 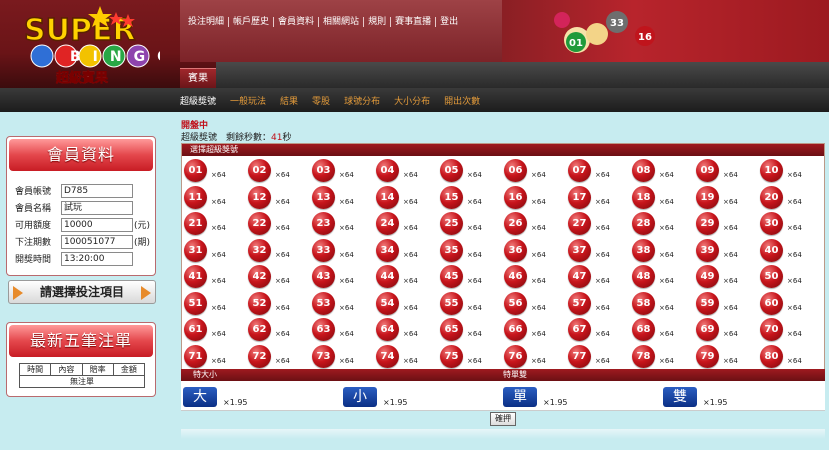 I want to click on number-ball: 53, so click(x=323, y=303).